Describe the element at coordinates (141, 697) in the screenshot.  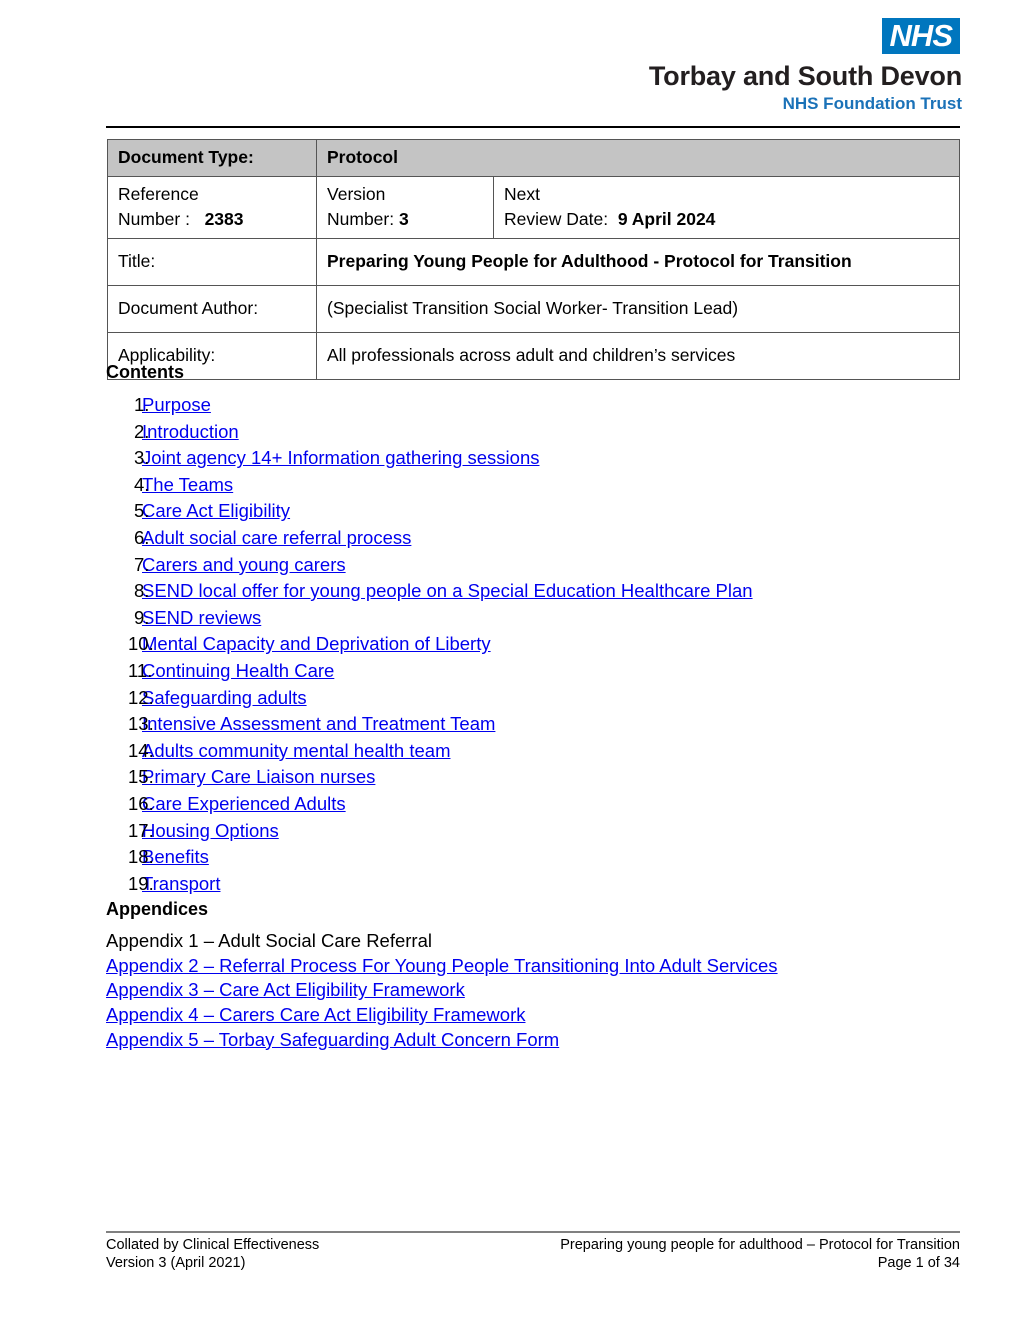
I see `contents-item-number: 12.` at that location.